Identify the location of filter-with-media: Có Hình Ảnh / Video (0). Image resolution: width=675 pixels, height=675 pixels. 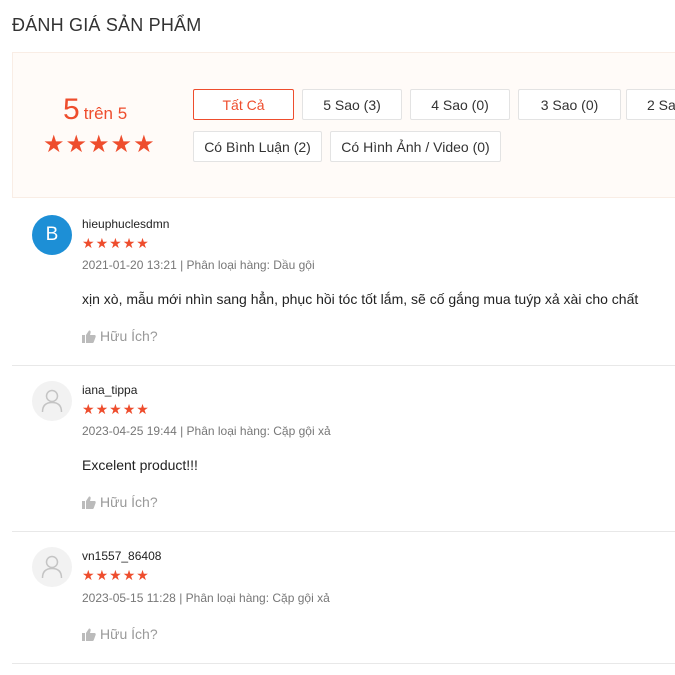
(415, 146).